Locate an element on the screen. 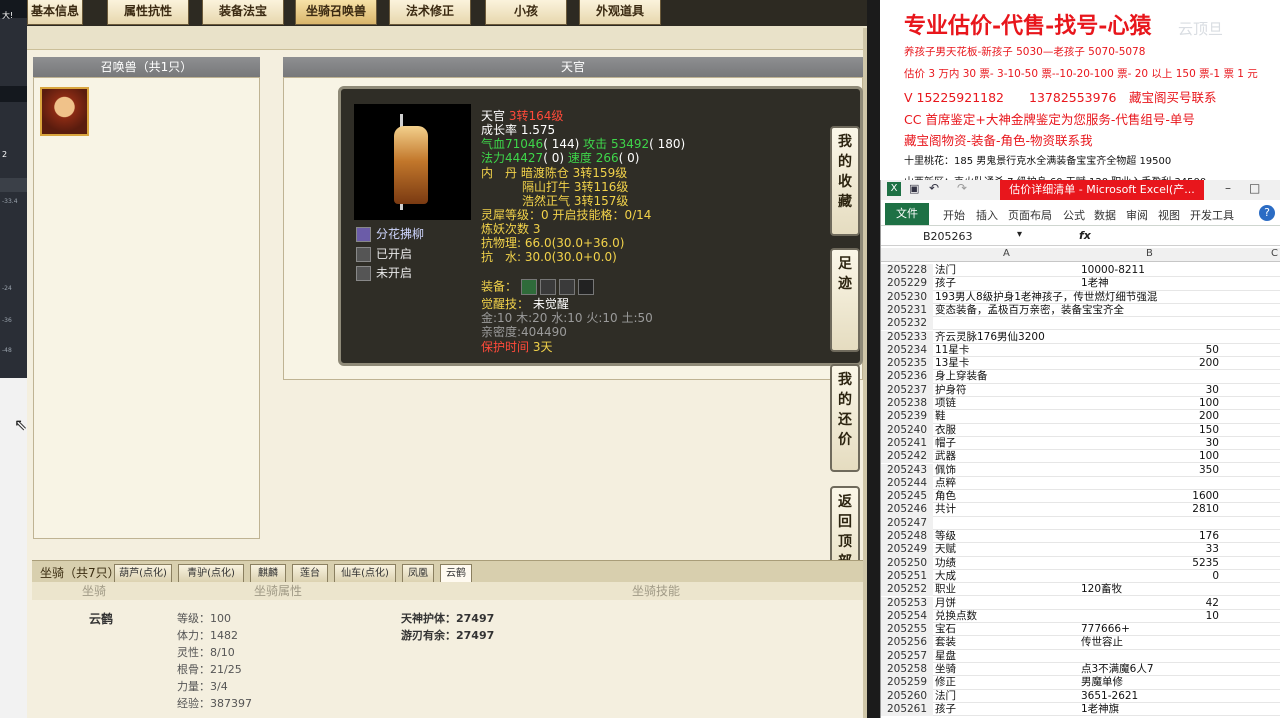 The width and height of the screenshot is (1280, 718). table-row: 205247 is located at coordinates (1080, 523).